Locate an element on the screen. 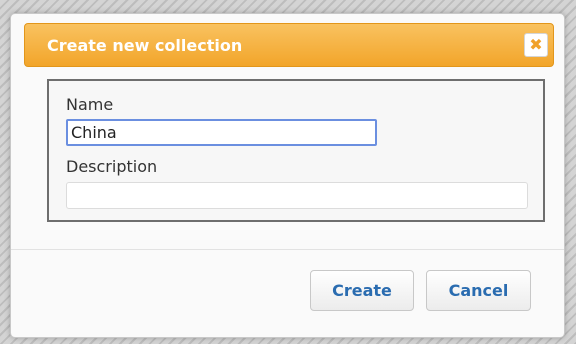 This screenshot has width=576, height=344. close-icon: ✖ is located at coordinates (536, 44).